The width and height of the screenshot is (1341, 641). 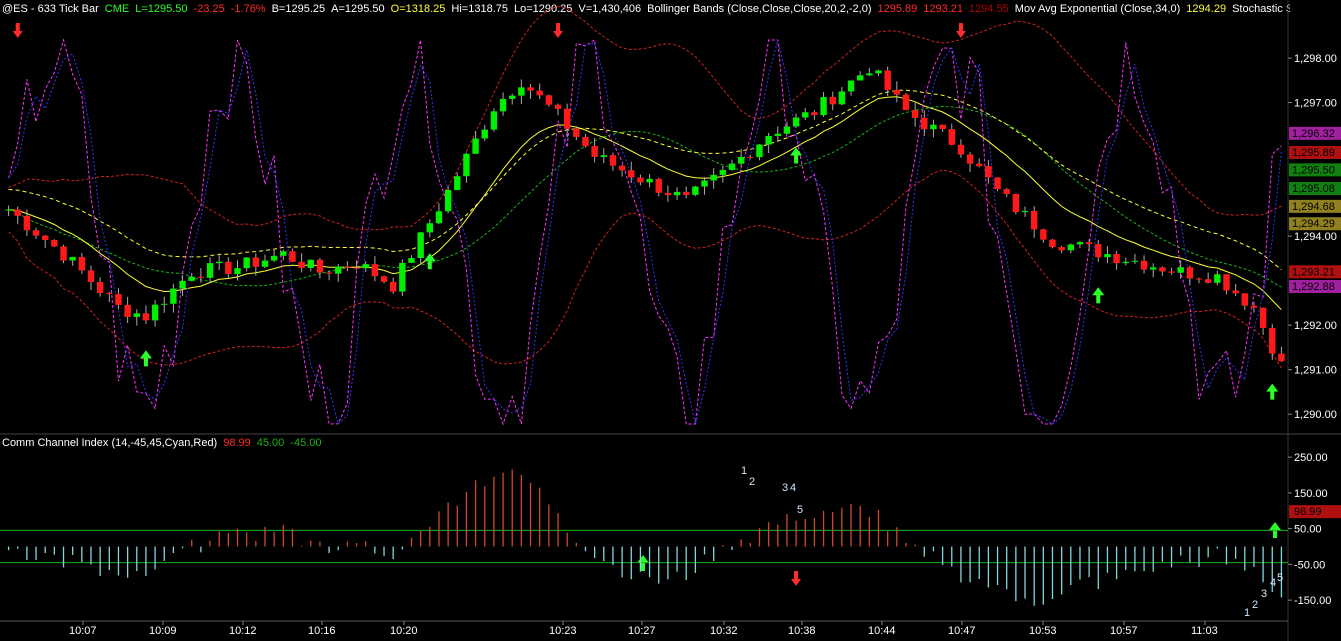 I want to click on cci-count-label: 4, so click(x=793, y=488).